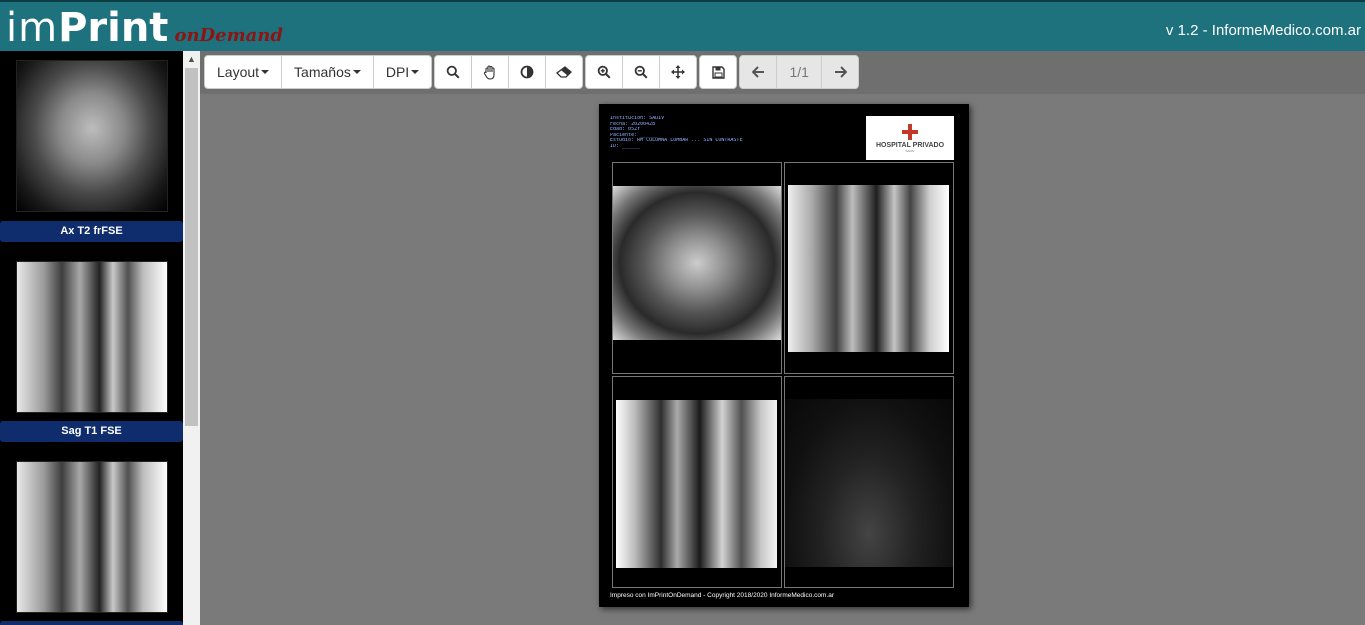 This screenshot has width=1365, height=625. I want to click on arrow-left-icon, so click(757, 72).